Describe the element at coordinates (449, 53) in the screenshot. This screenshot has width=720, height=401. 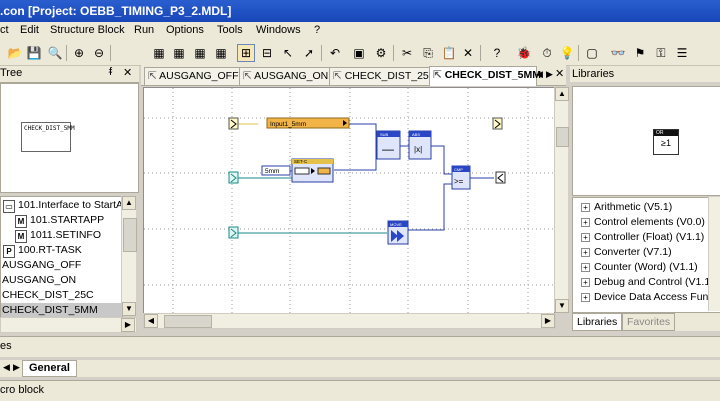
I see `paste-icon: 📋` at that location.